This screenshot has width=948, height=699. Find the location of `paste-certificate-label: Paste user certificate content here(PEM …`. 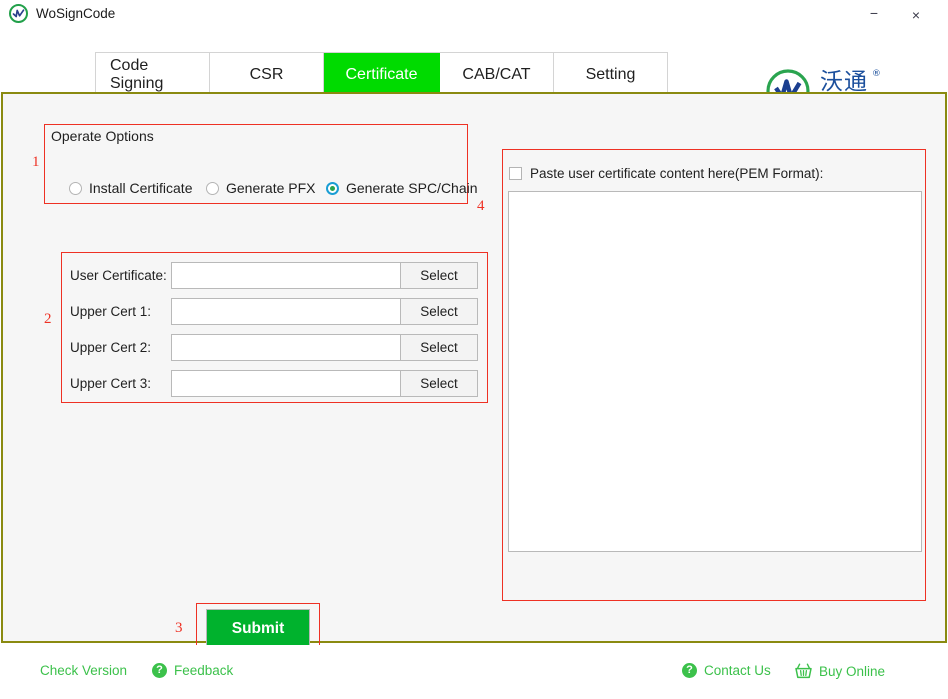

paste-certificate-label: Paste user certificate content here(PEM … is located at coordinates (677, 173).